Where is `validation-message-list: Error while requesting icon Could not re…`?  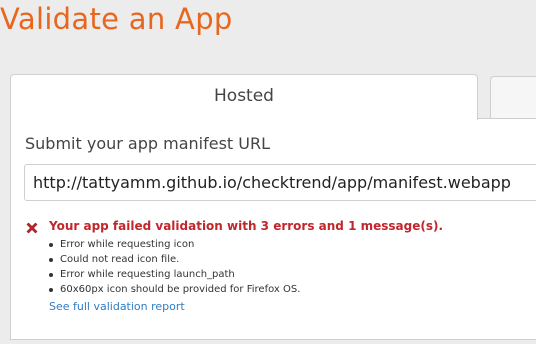
validation-message-list: Error while requesting icon Could not re… is located at coordinates (174, 267).